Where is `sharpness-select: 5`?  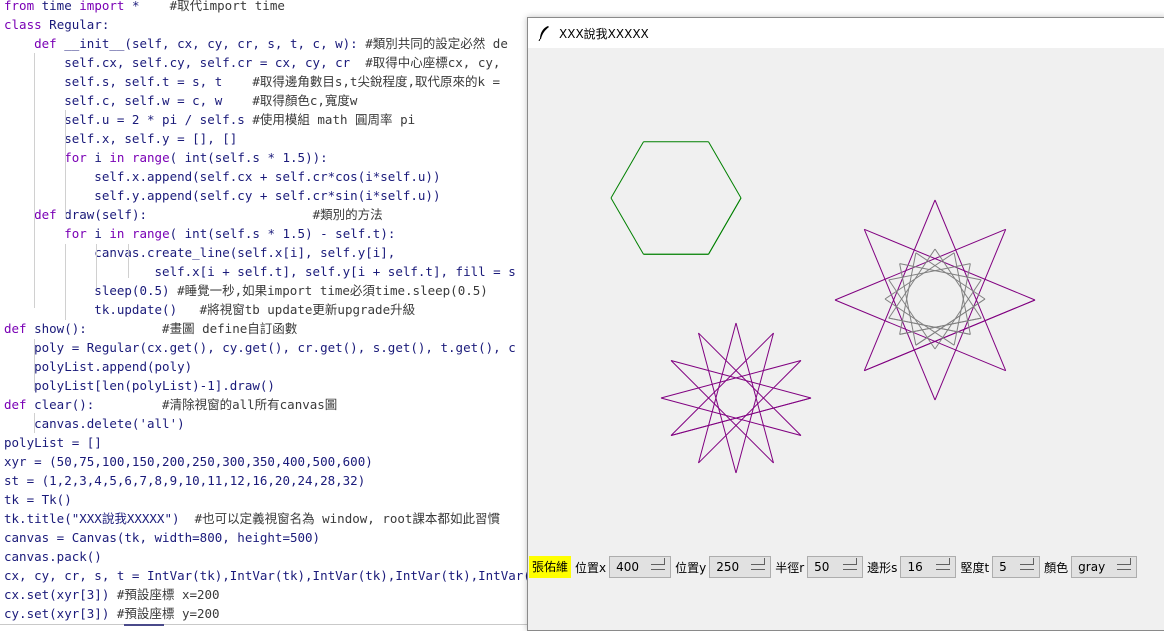 sharpness-select: 5 is located at coordinates (1016, 567).